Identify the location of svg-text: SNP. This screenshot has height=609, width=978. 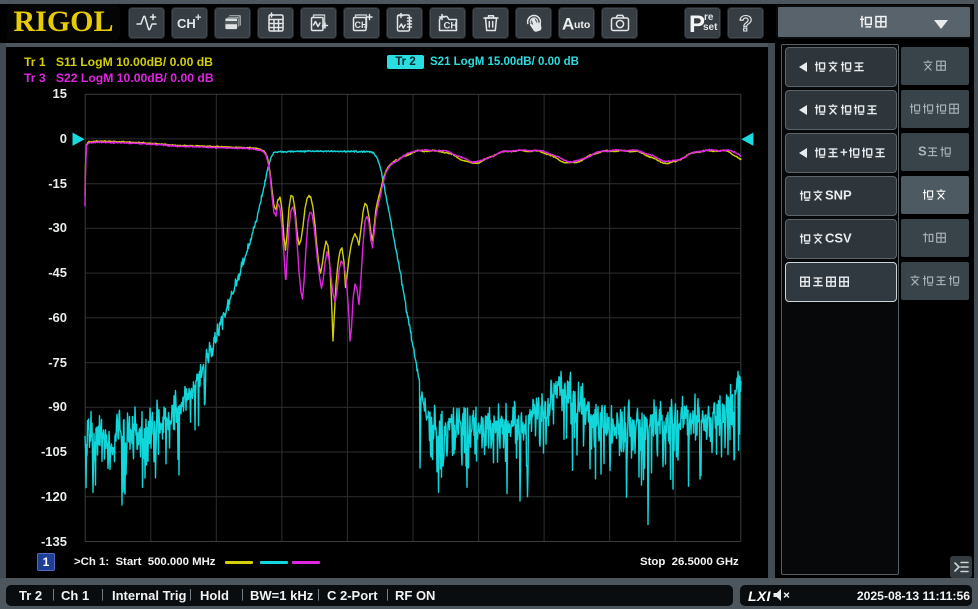
(838, 194).